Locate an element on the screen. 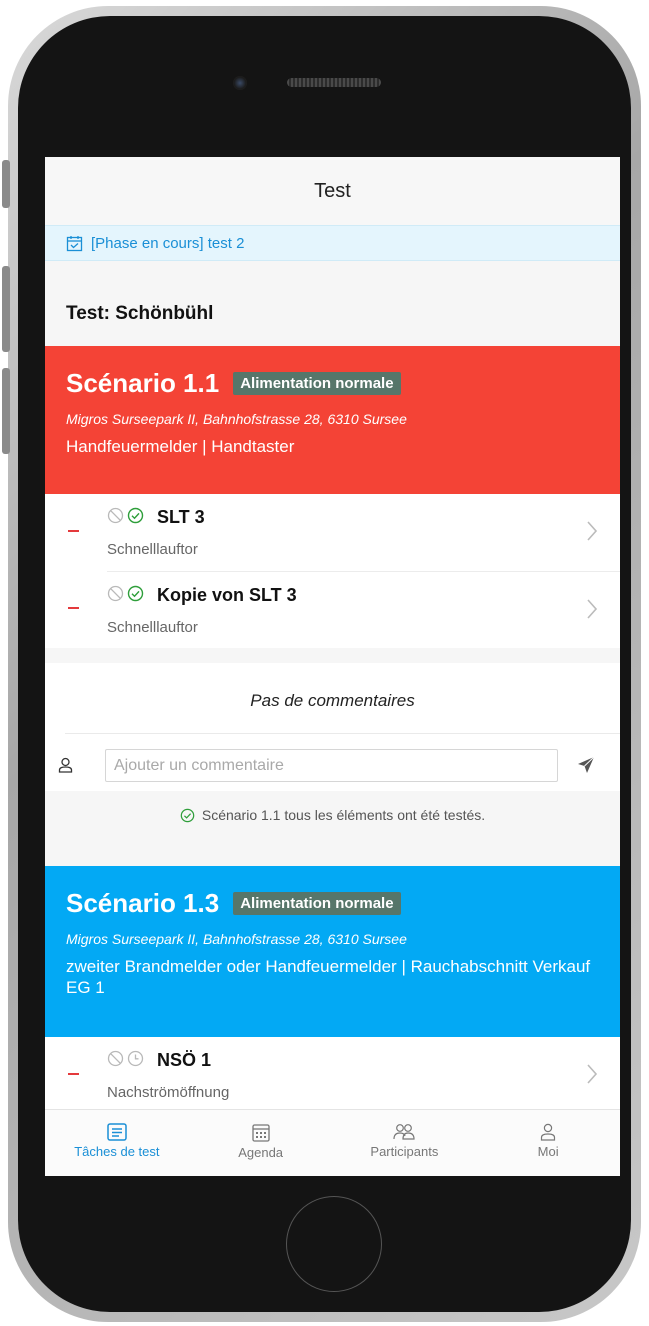 This screenshot has width=649, height=1326. item-name: Kopie von SLT 3 is located at coordinates (227, 595).